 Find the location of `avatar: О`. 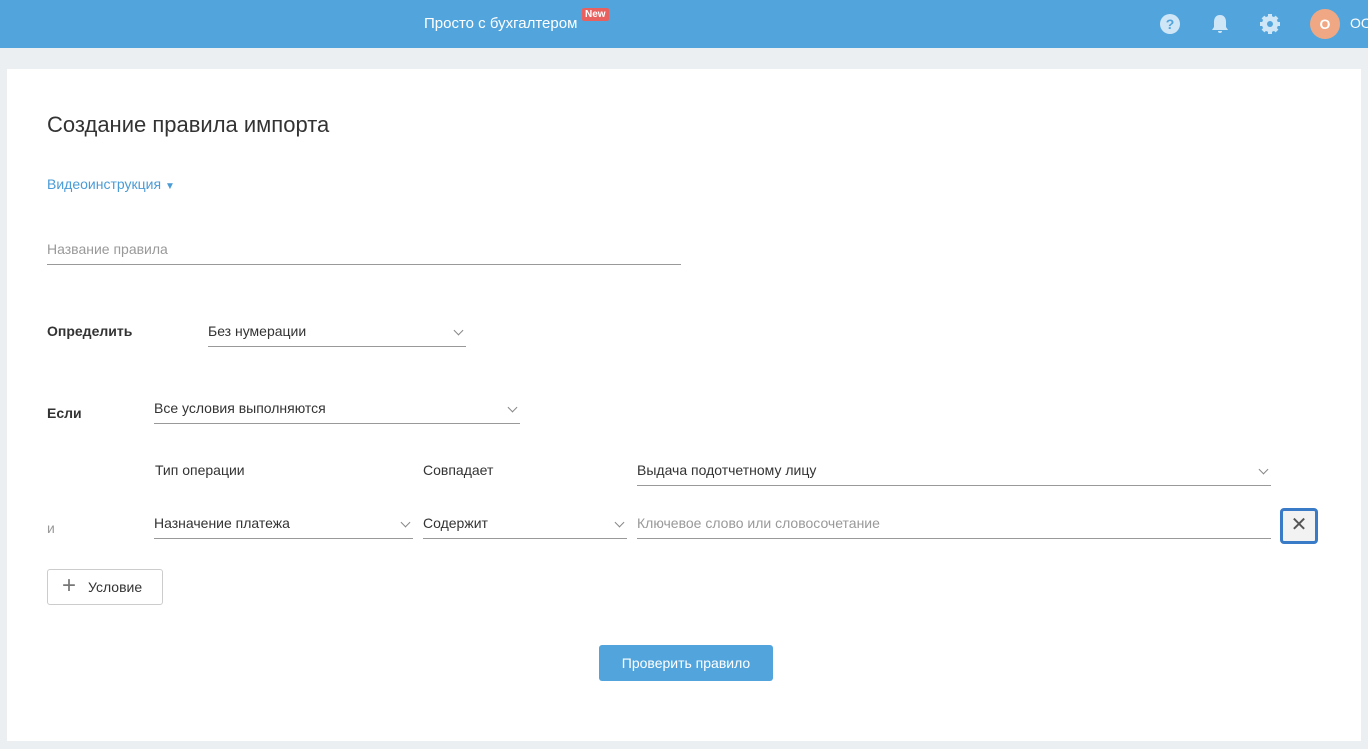

avatar: О is located at coordinates (1325, 24).